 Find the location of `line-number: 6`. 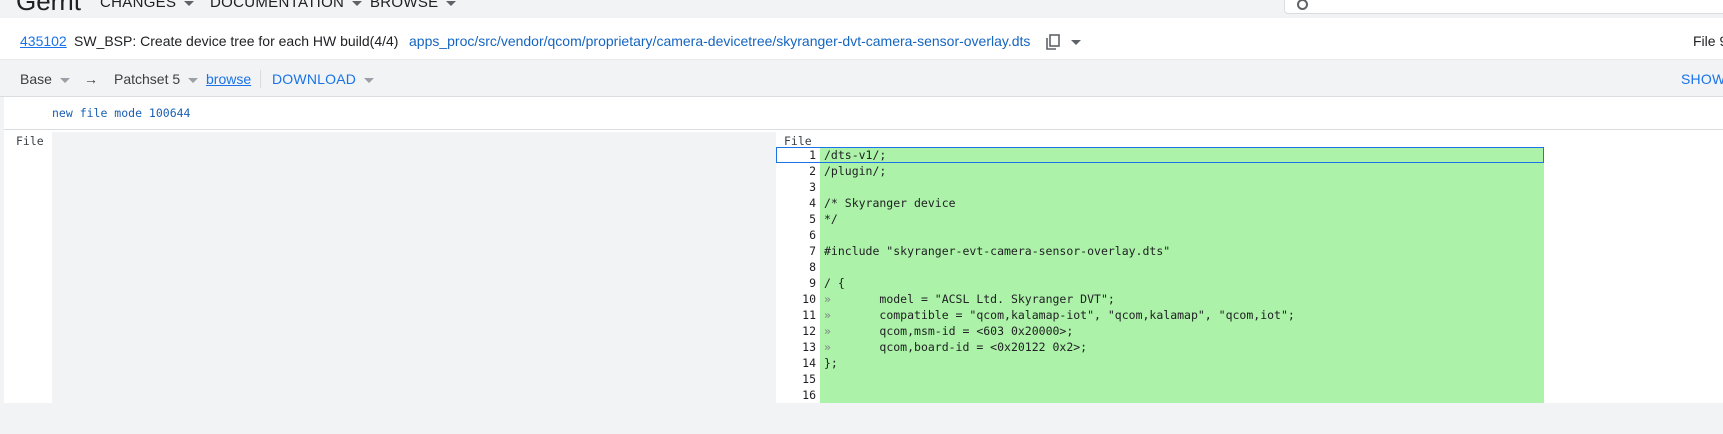

line-number: 6 is located at coordinates (796, 235).